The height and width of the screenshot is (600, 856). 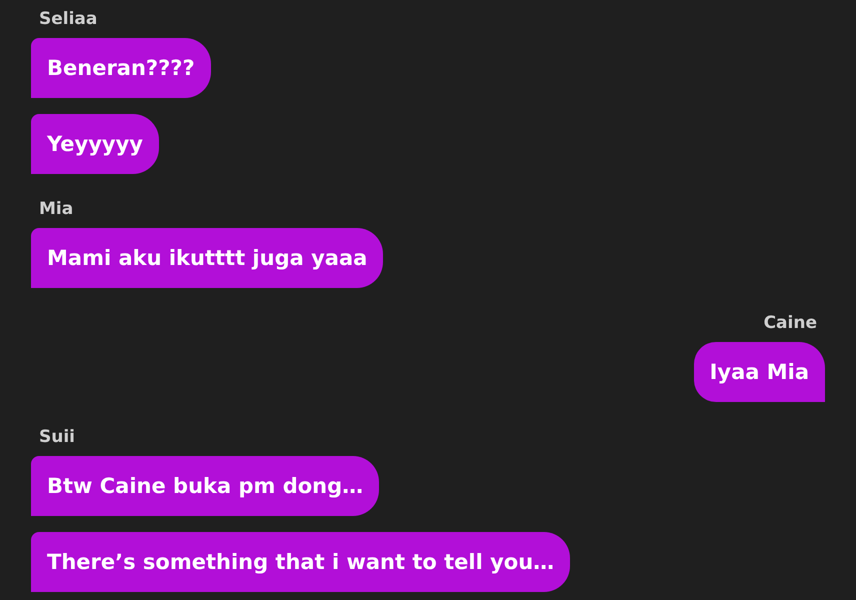 I want to click on message-bubble: Mami aku ikutttt juga yaaa, so click(x=207, y=258).